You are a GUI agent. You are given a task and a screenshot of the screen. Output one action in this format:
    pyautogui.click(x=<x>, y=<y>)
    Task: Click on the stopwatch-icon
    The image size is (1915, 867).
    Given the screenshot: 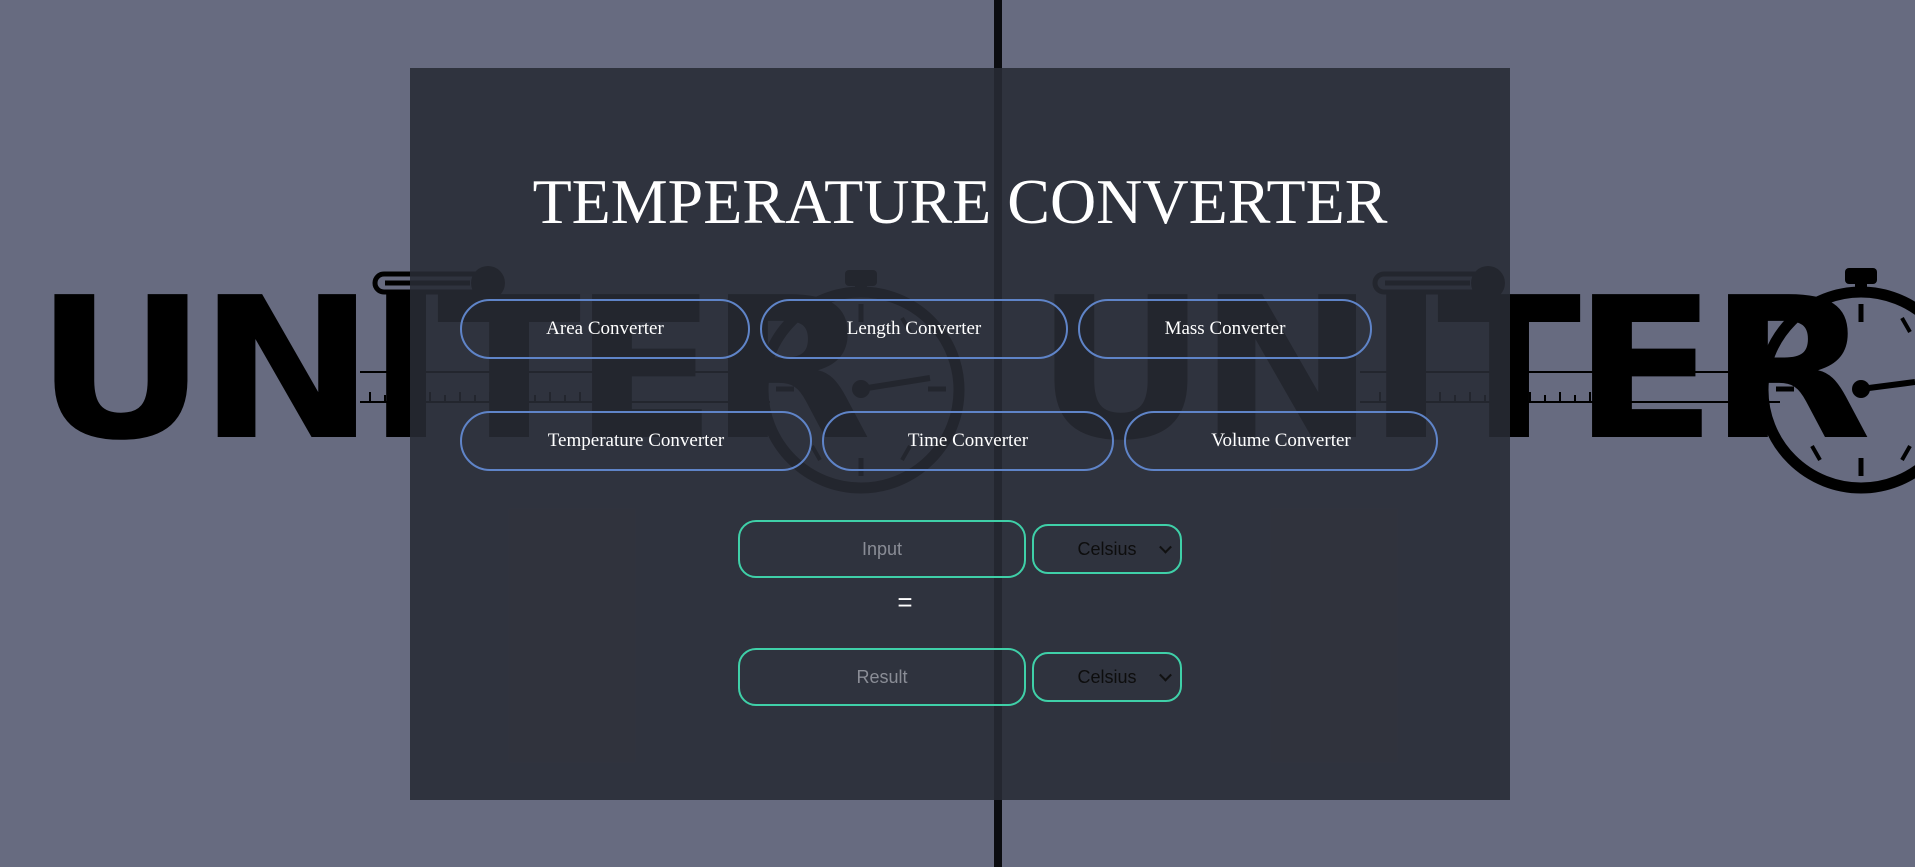 What is the action you would take?
    pyautogui.click(x=1836, y=381)
    